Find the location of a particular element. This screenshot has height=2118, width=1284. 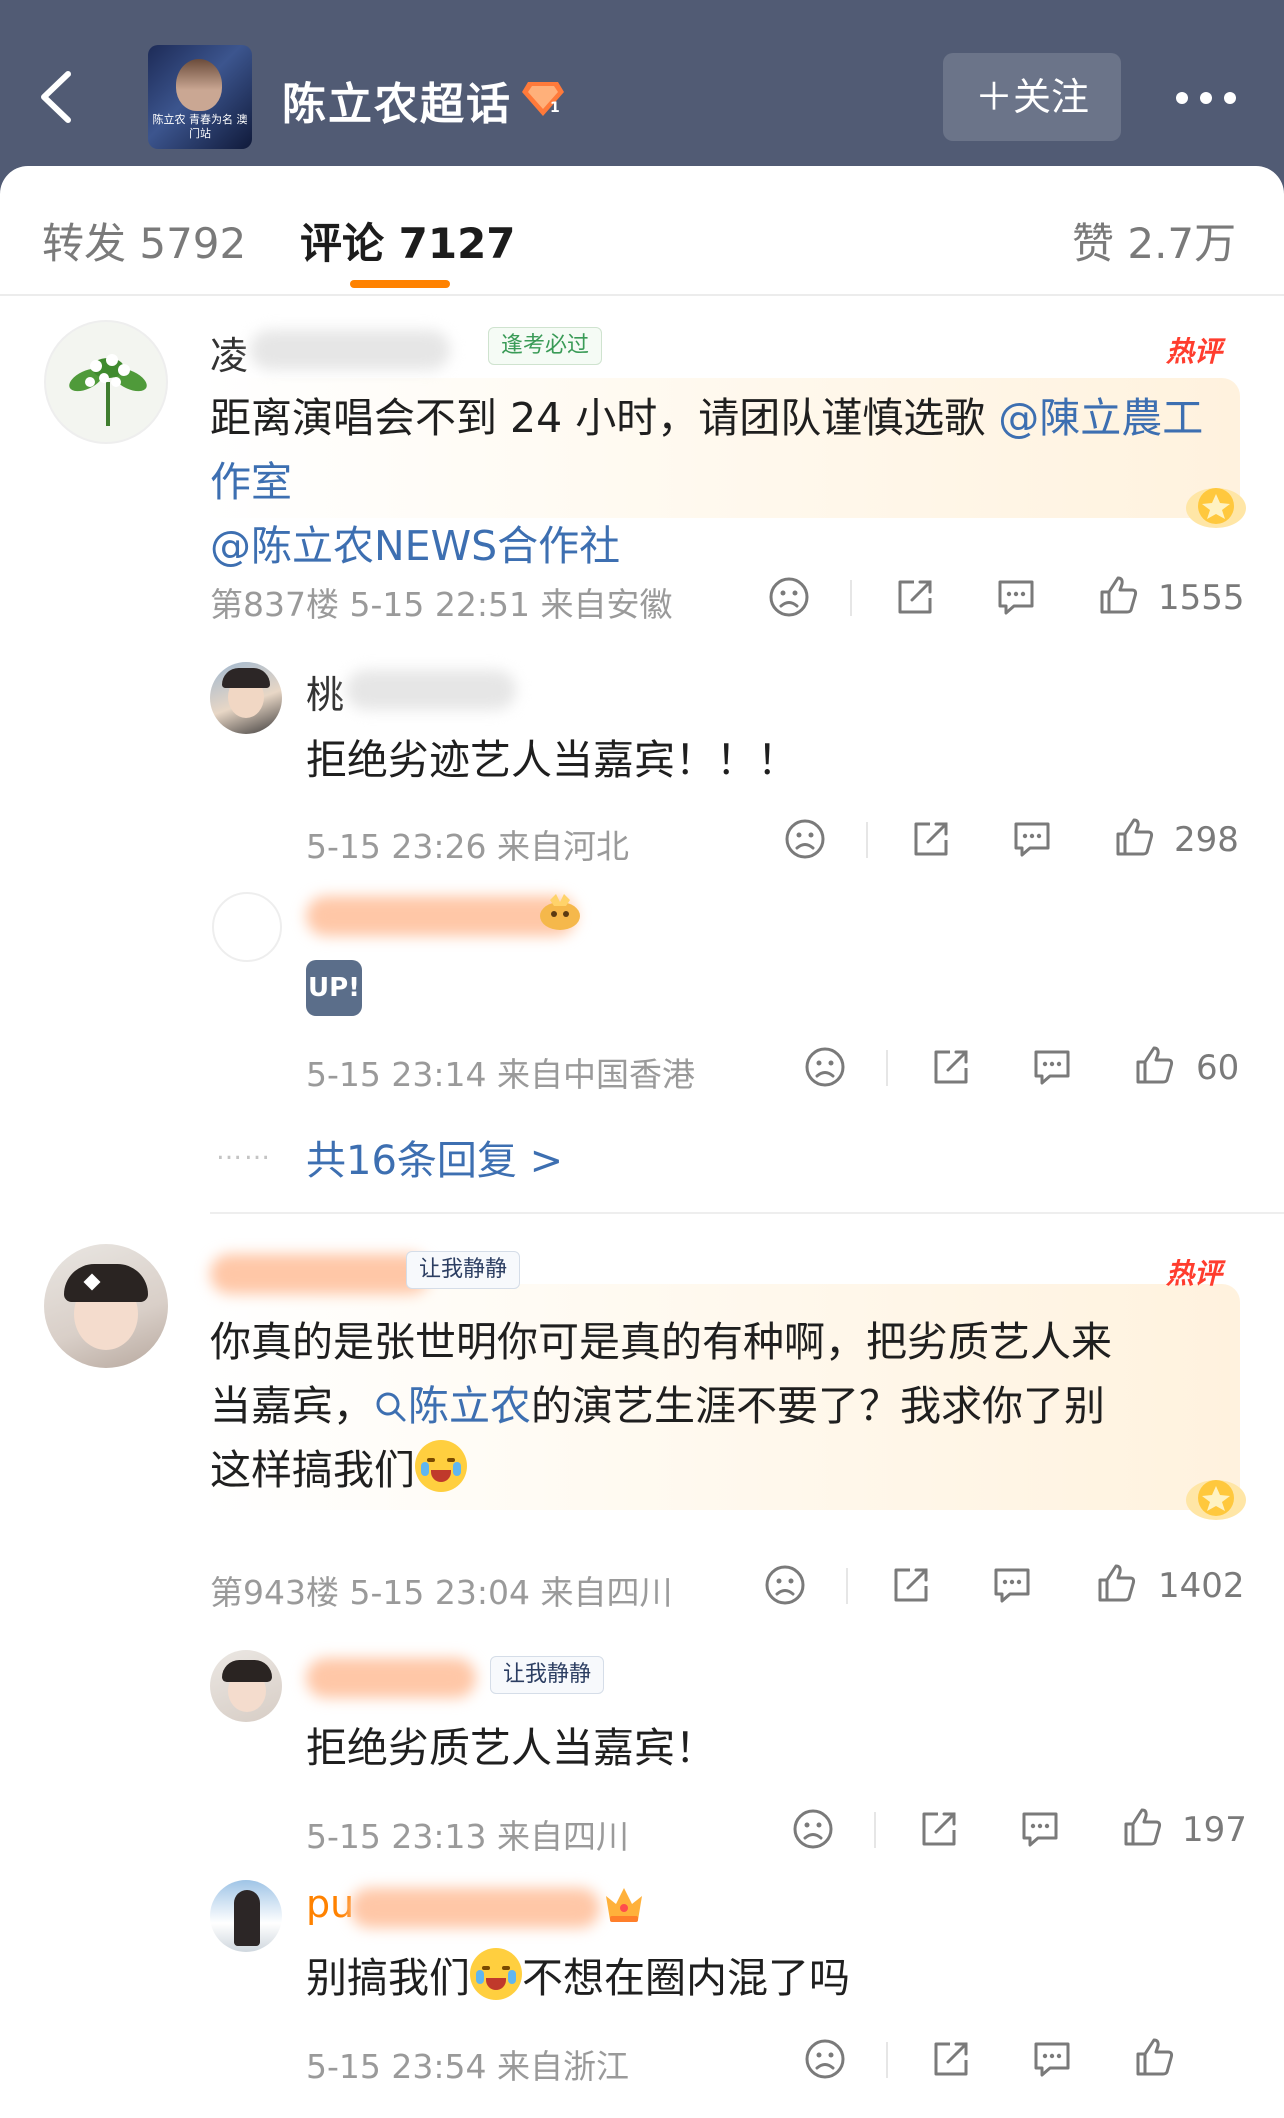

tab-comments: 评论 7127 is located at coordinates (408, 240).